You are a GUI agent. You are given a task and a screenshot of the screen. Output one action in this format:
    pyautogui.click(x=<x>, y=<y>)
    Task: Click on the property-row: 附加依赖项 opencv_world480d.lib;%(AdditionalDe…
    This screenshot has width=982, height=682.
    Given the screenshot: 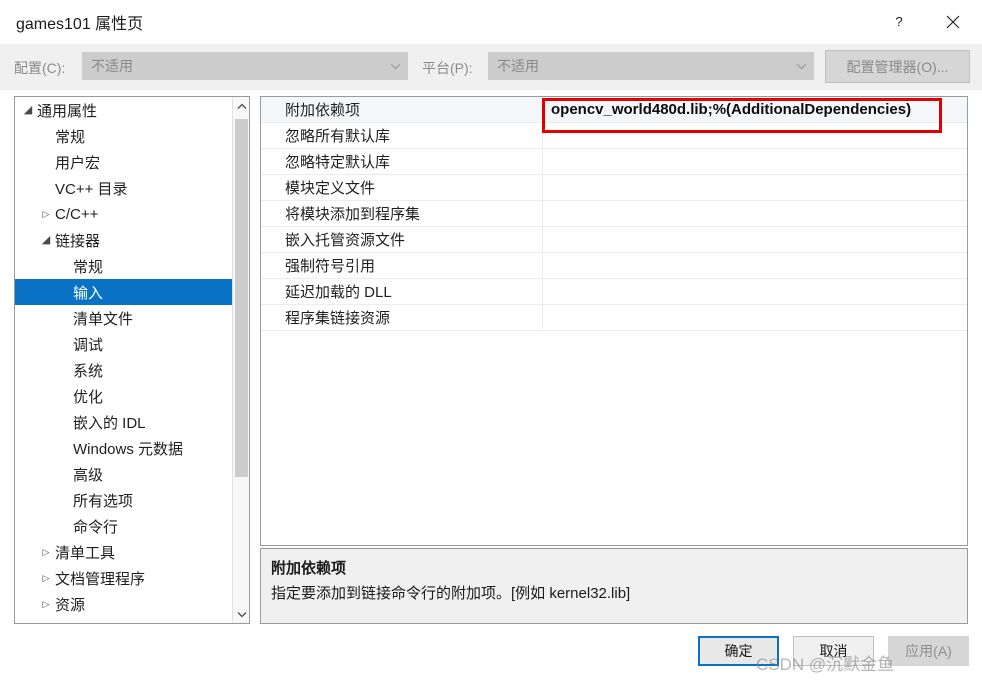 What is the action you would take?
    pyautogui.click(x=614, y=110)
    